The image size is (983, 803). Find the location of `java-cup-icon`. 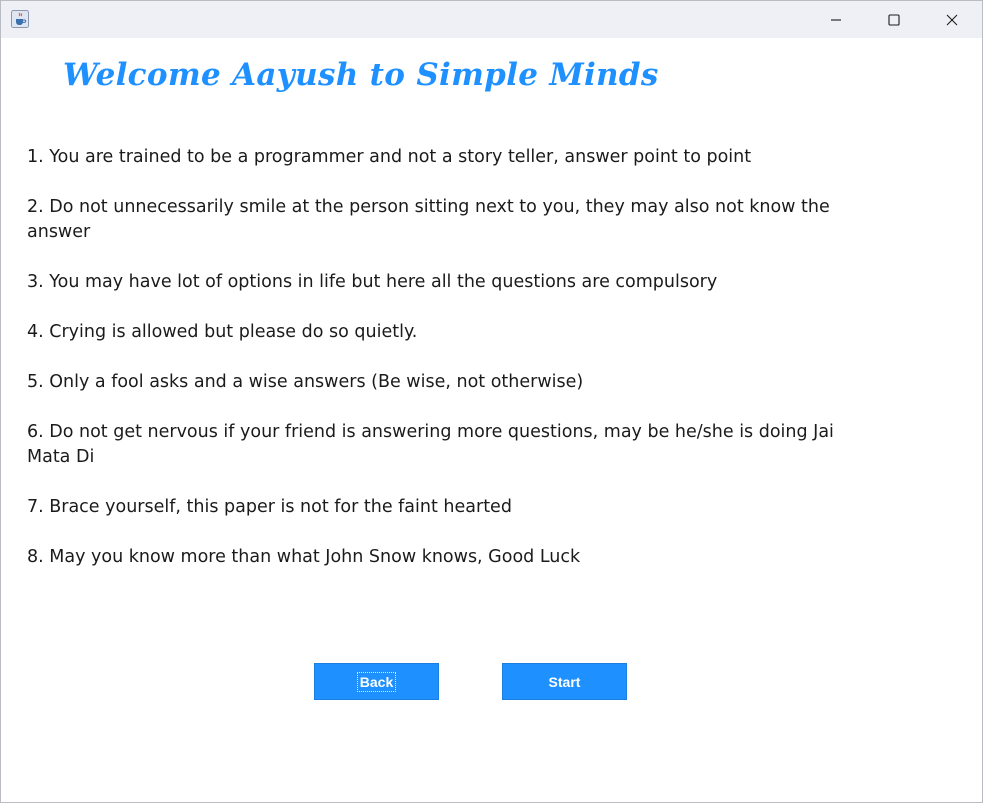

java-cup-icon is located at coordinates (20, 19).